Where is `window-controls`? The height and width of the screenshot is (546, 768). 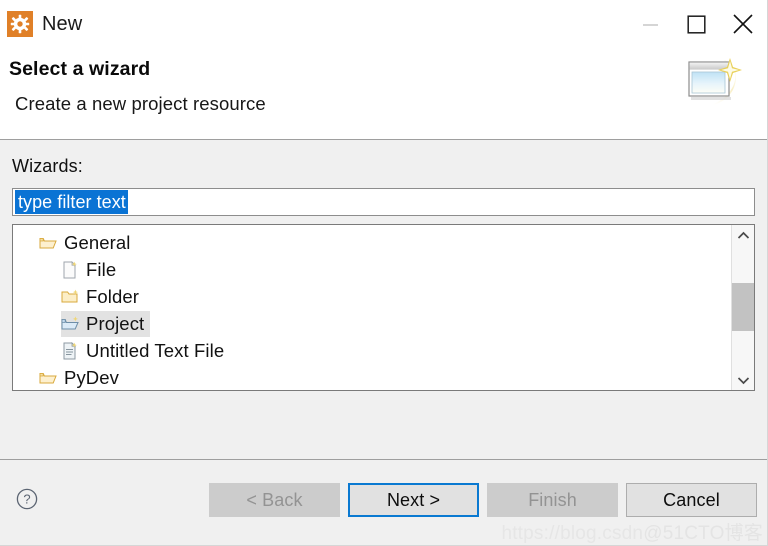 window-controls is located at coordinates (697, 24).